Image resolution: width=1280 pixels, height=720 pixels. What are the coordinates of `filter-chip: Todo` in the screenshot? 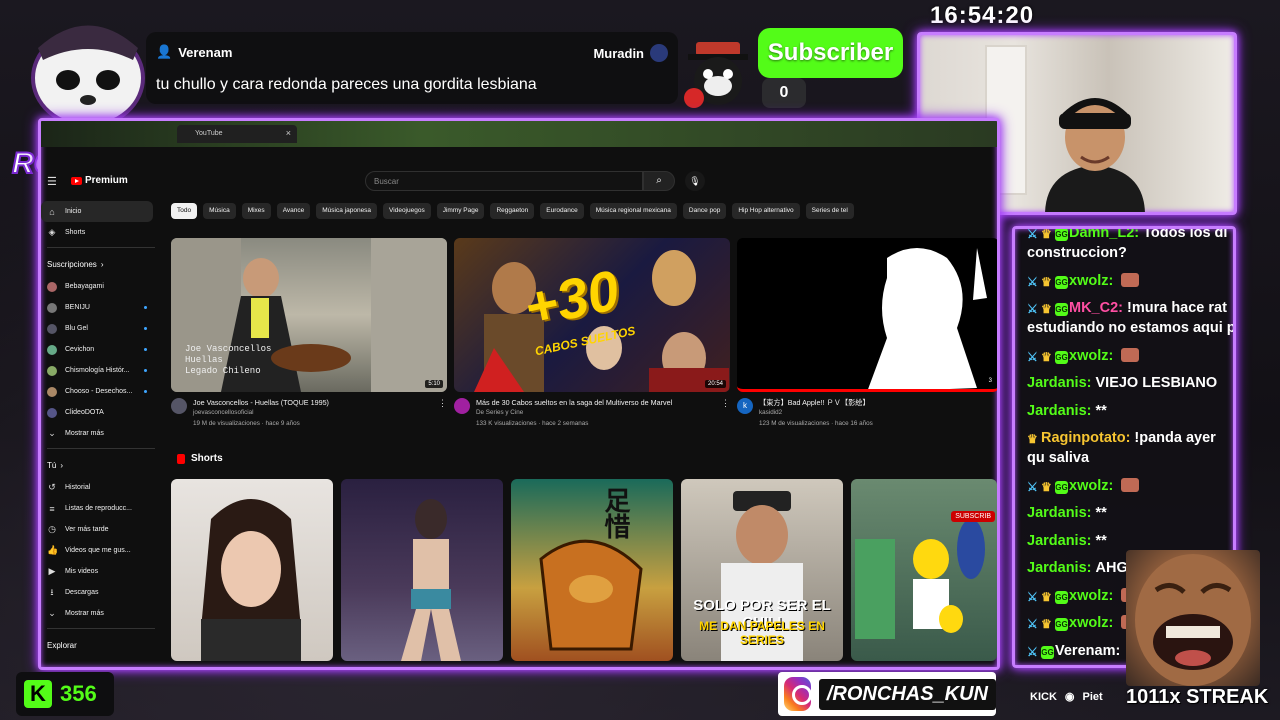 It's located at (184, 211).